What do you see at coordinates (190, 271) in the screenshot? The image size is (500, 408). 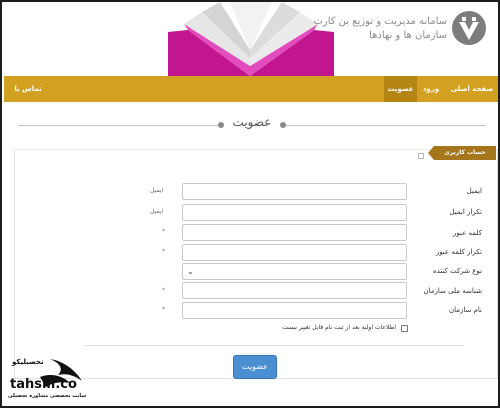 I see `chevron-down-icon: ⌄` at bounding box center [190, 271].